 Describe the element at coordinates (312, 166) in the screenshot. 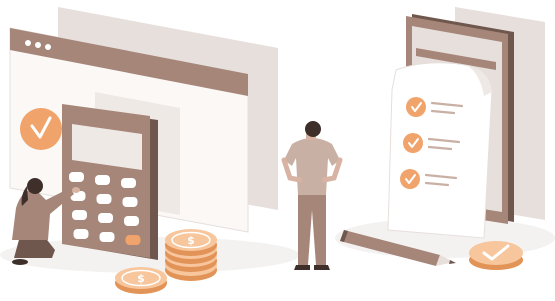

I see `man-shirt` at that location.